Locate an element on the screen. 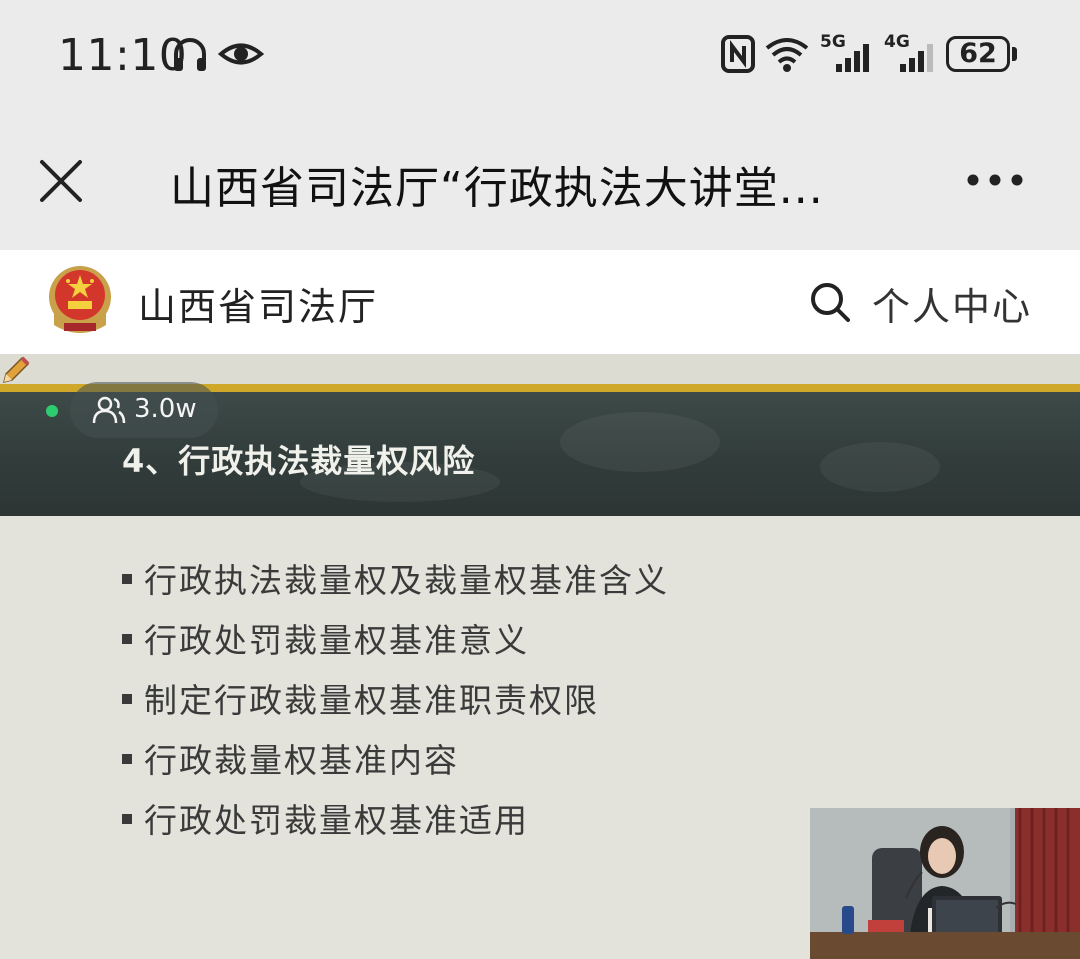  slide-bullet-text: 行政裁量权基准内容 is located at coordinates (301, 760).